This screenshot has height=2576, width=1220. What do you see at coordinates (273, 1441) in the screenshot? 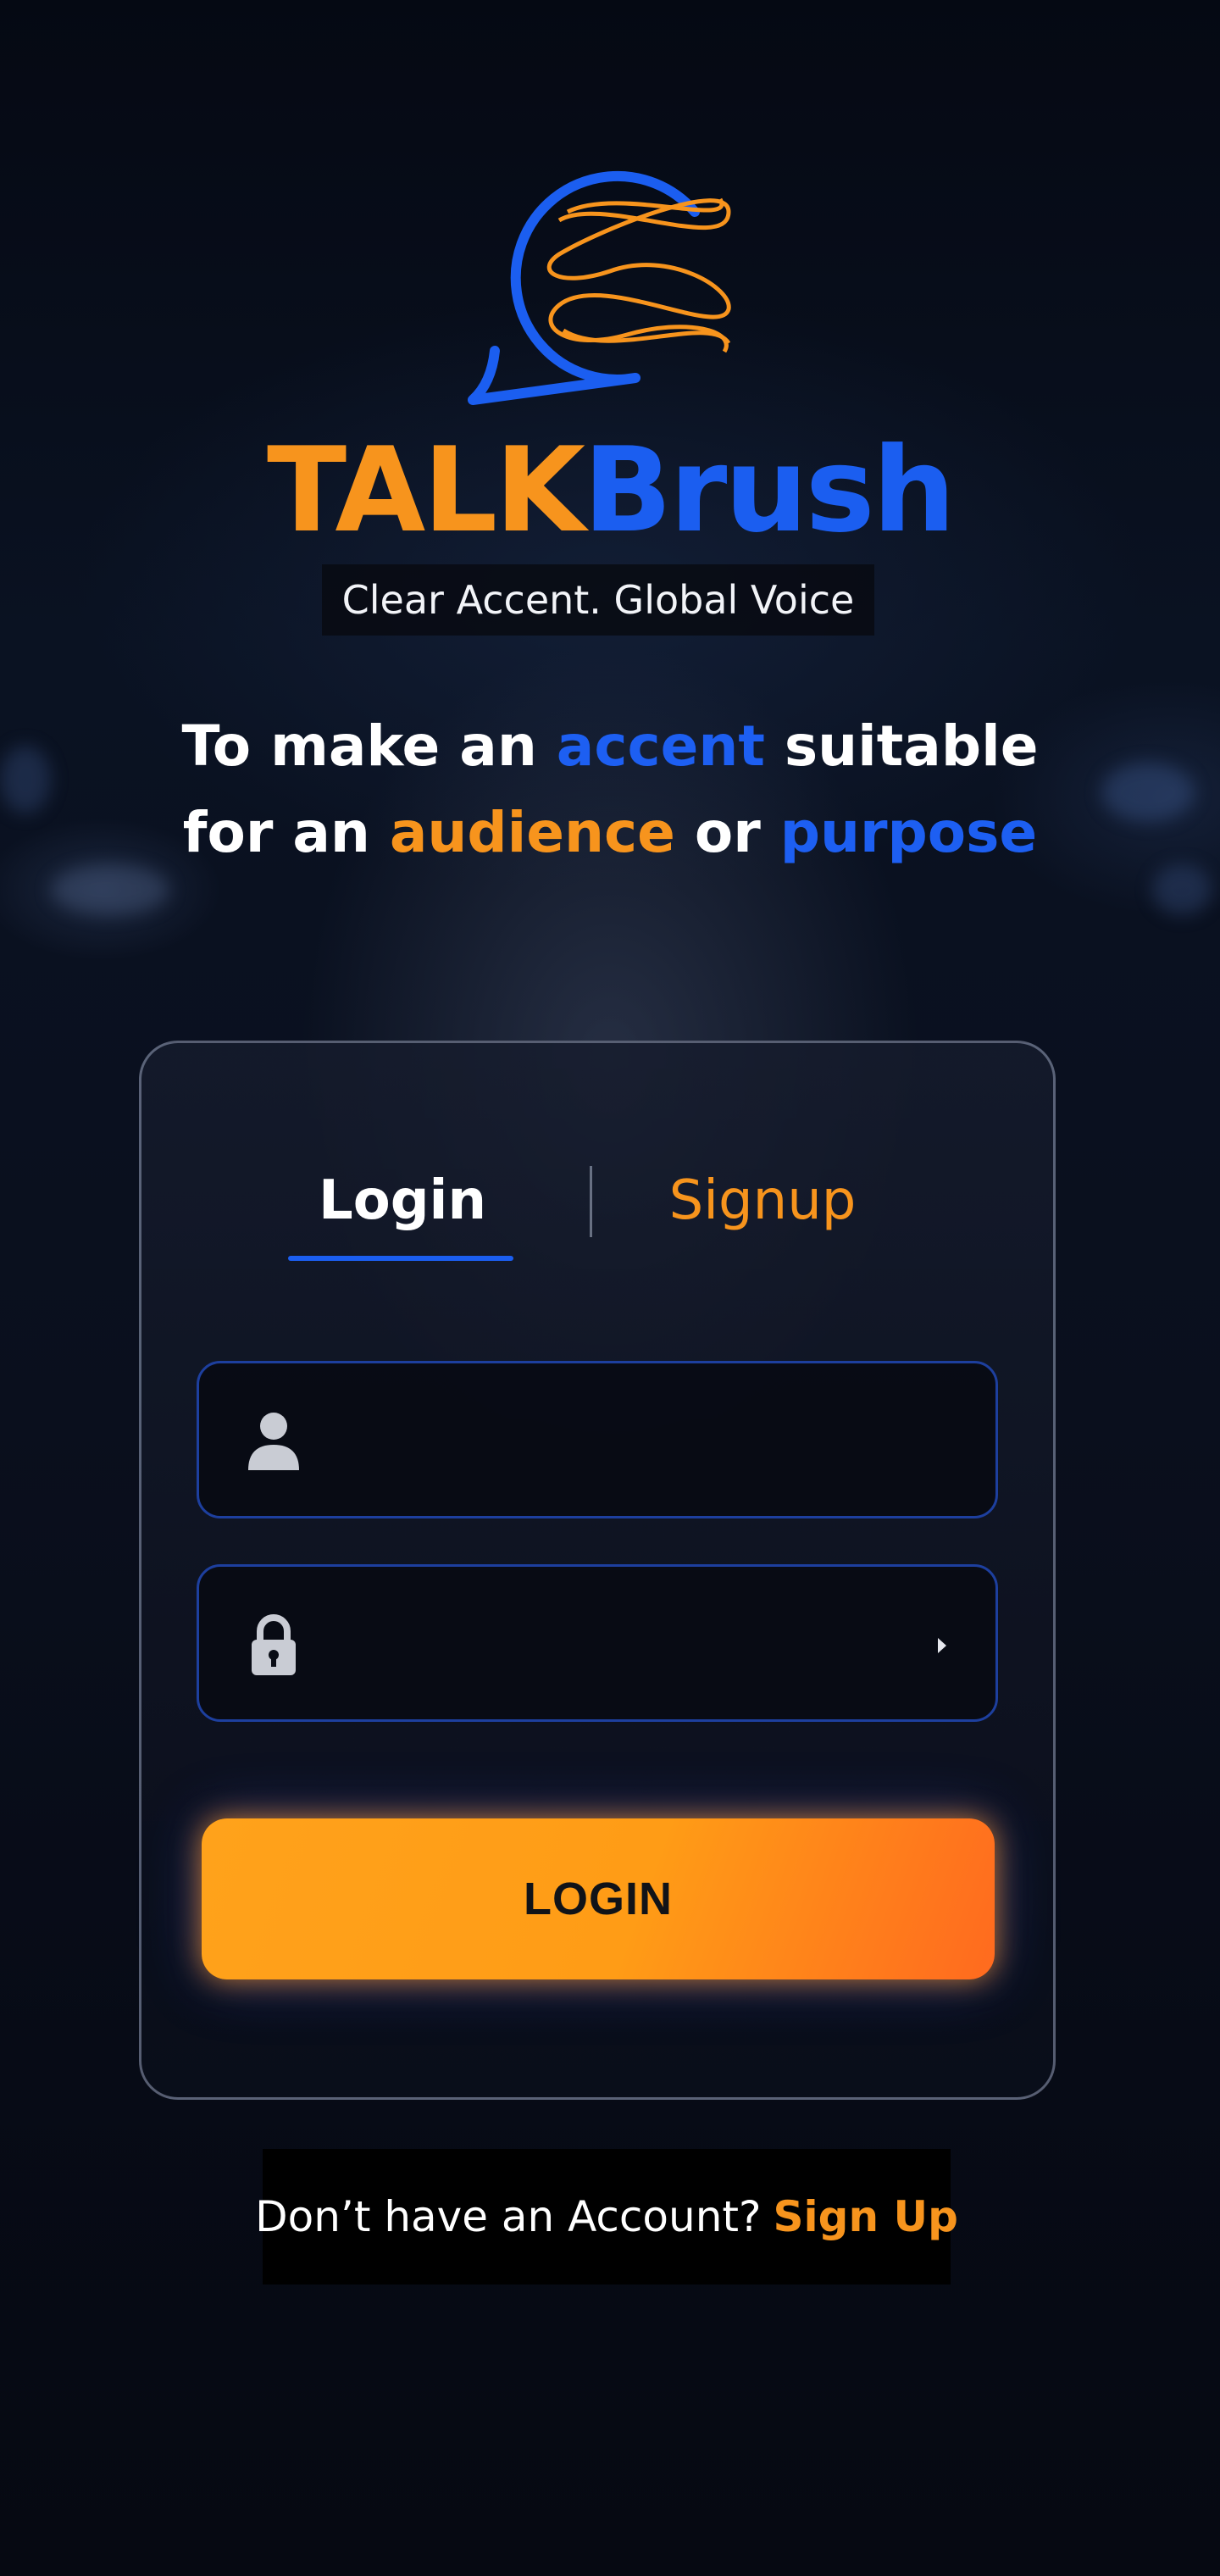
I see `user-icon` at bounding box center [273, 1441].